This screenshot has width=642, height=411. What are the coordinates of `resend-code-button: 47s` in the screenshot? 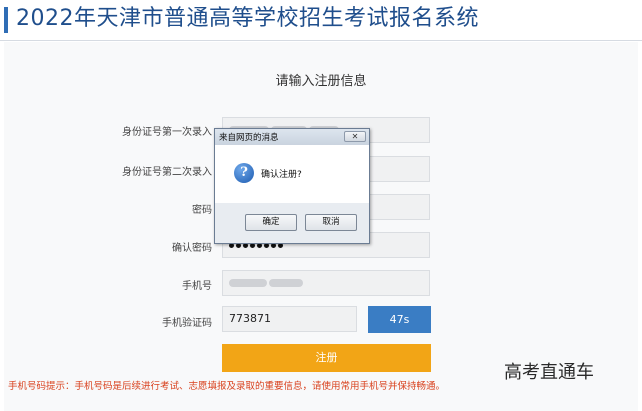 It's located at (399, 319).